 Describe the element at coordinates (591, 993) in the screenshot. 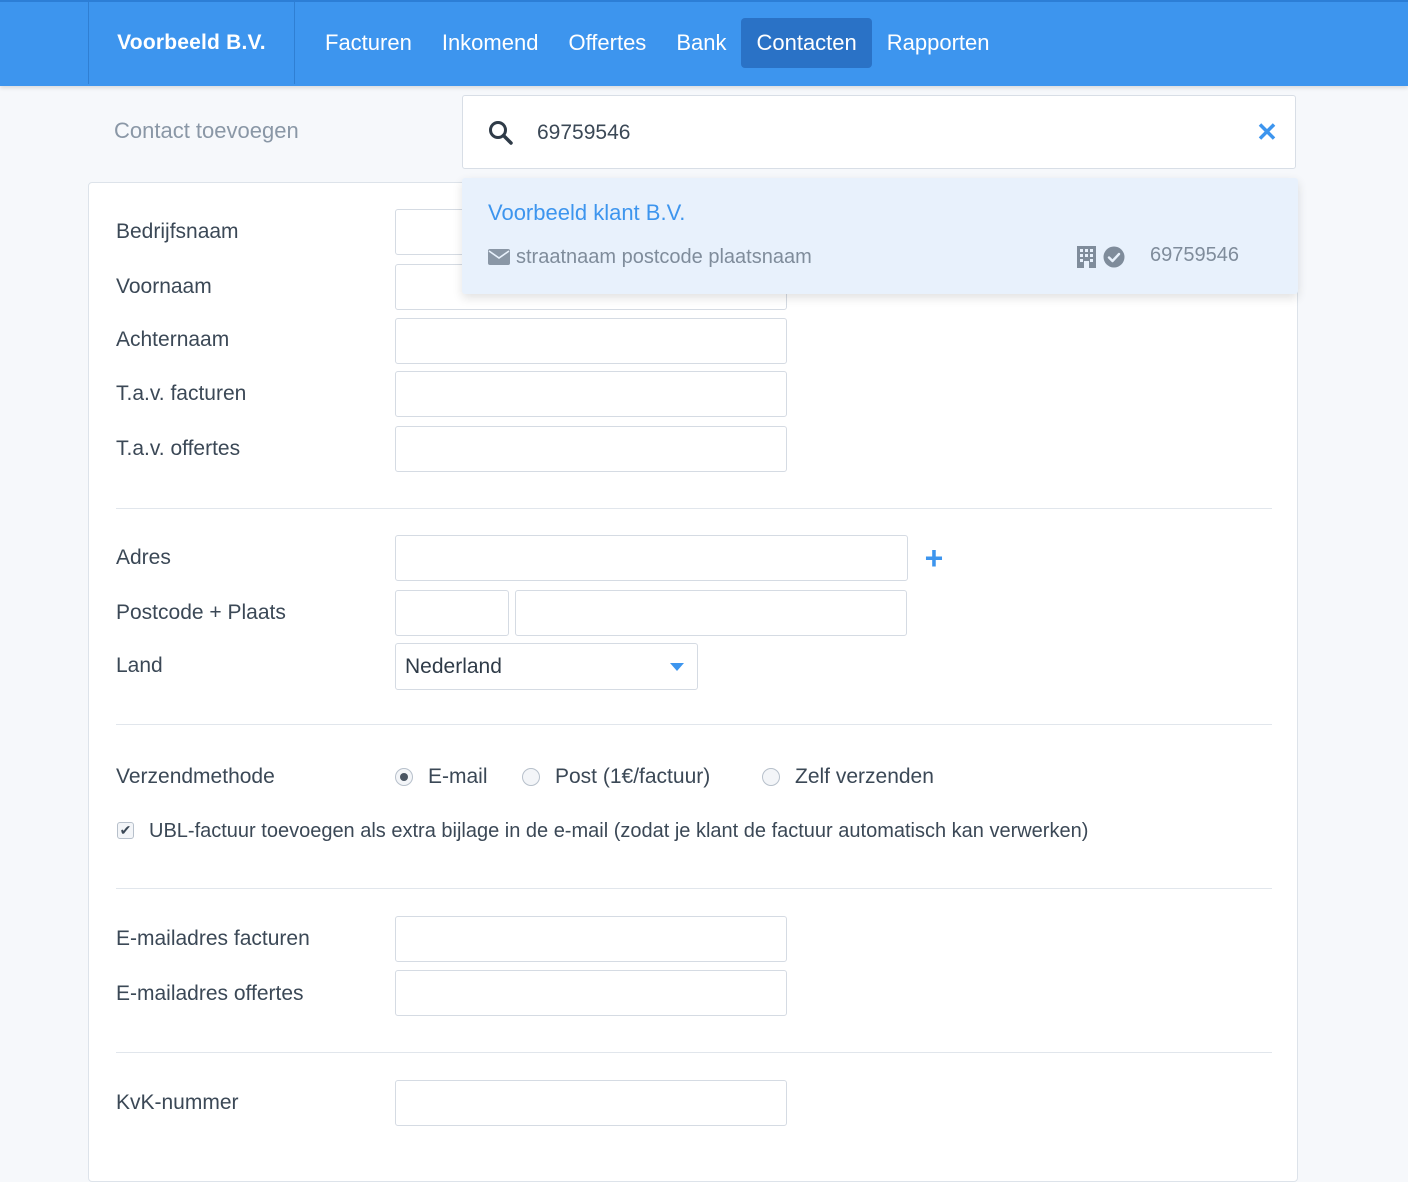

I see `email-quotes-field` at that location.